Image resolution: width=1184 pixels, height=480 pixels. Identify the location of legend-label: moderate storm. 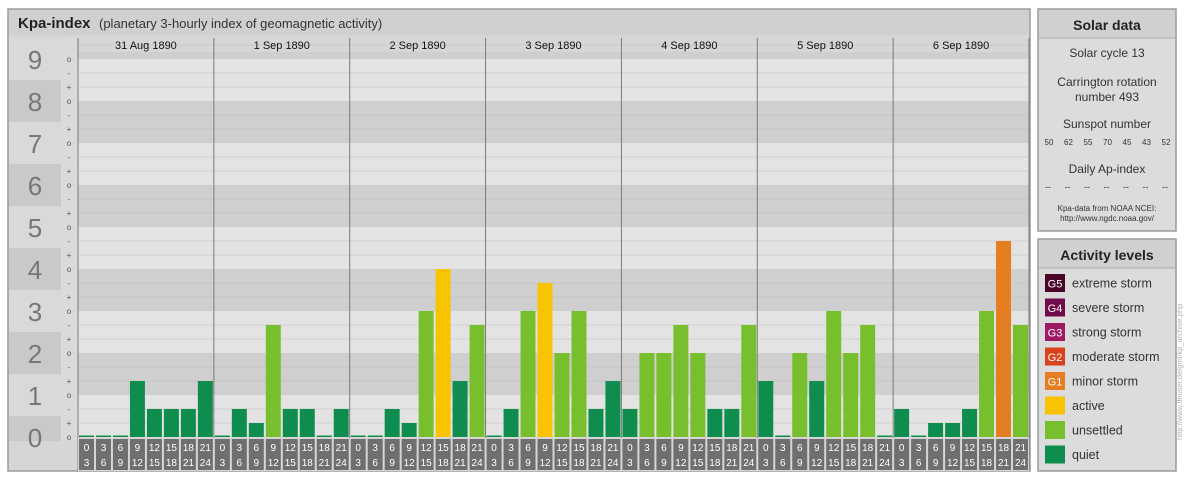
(1116, 357).